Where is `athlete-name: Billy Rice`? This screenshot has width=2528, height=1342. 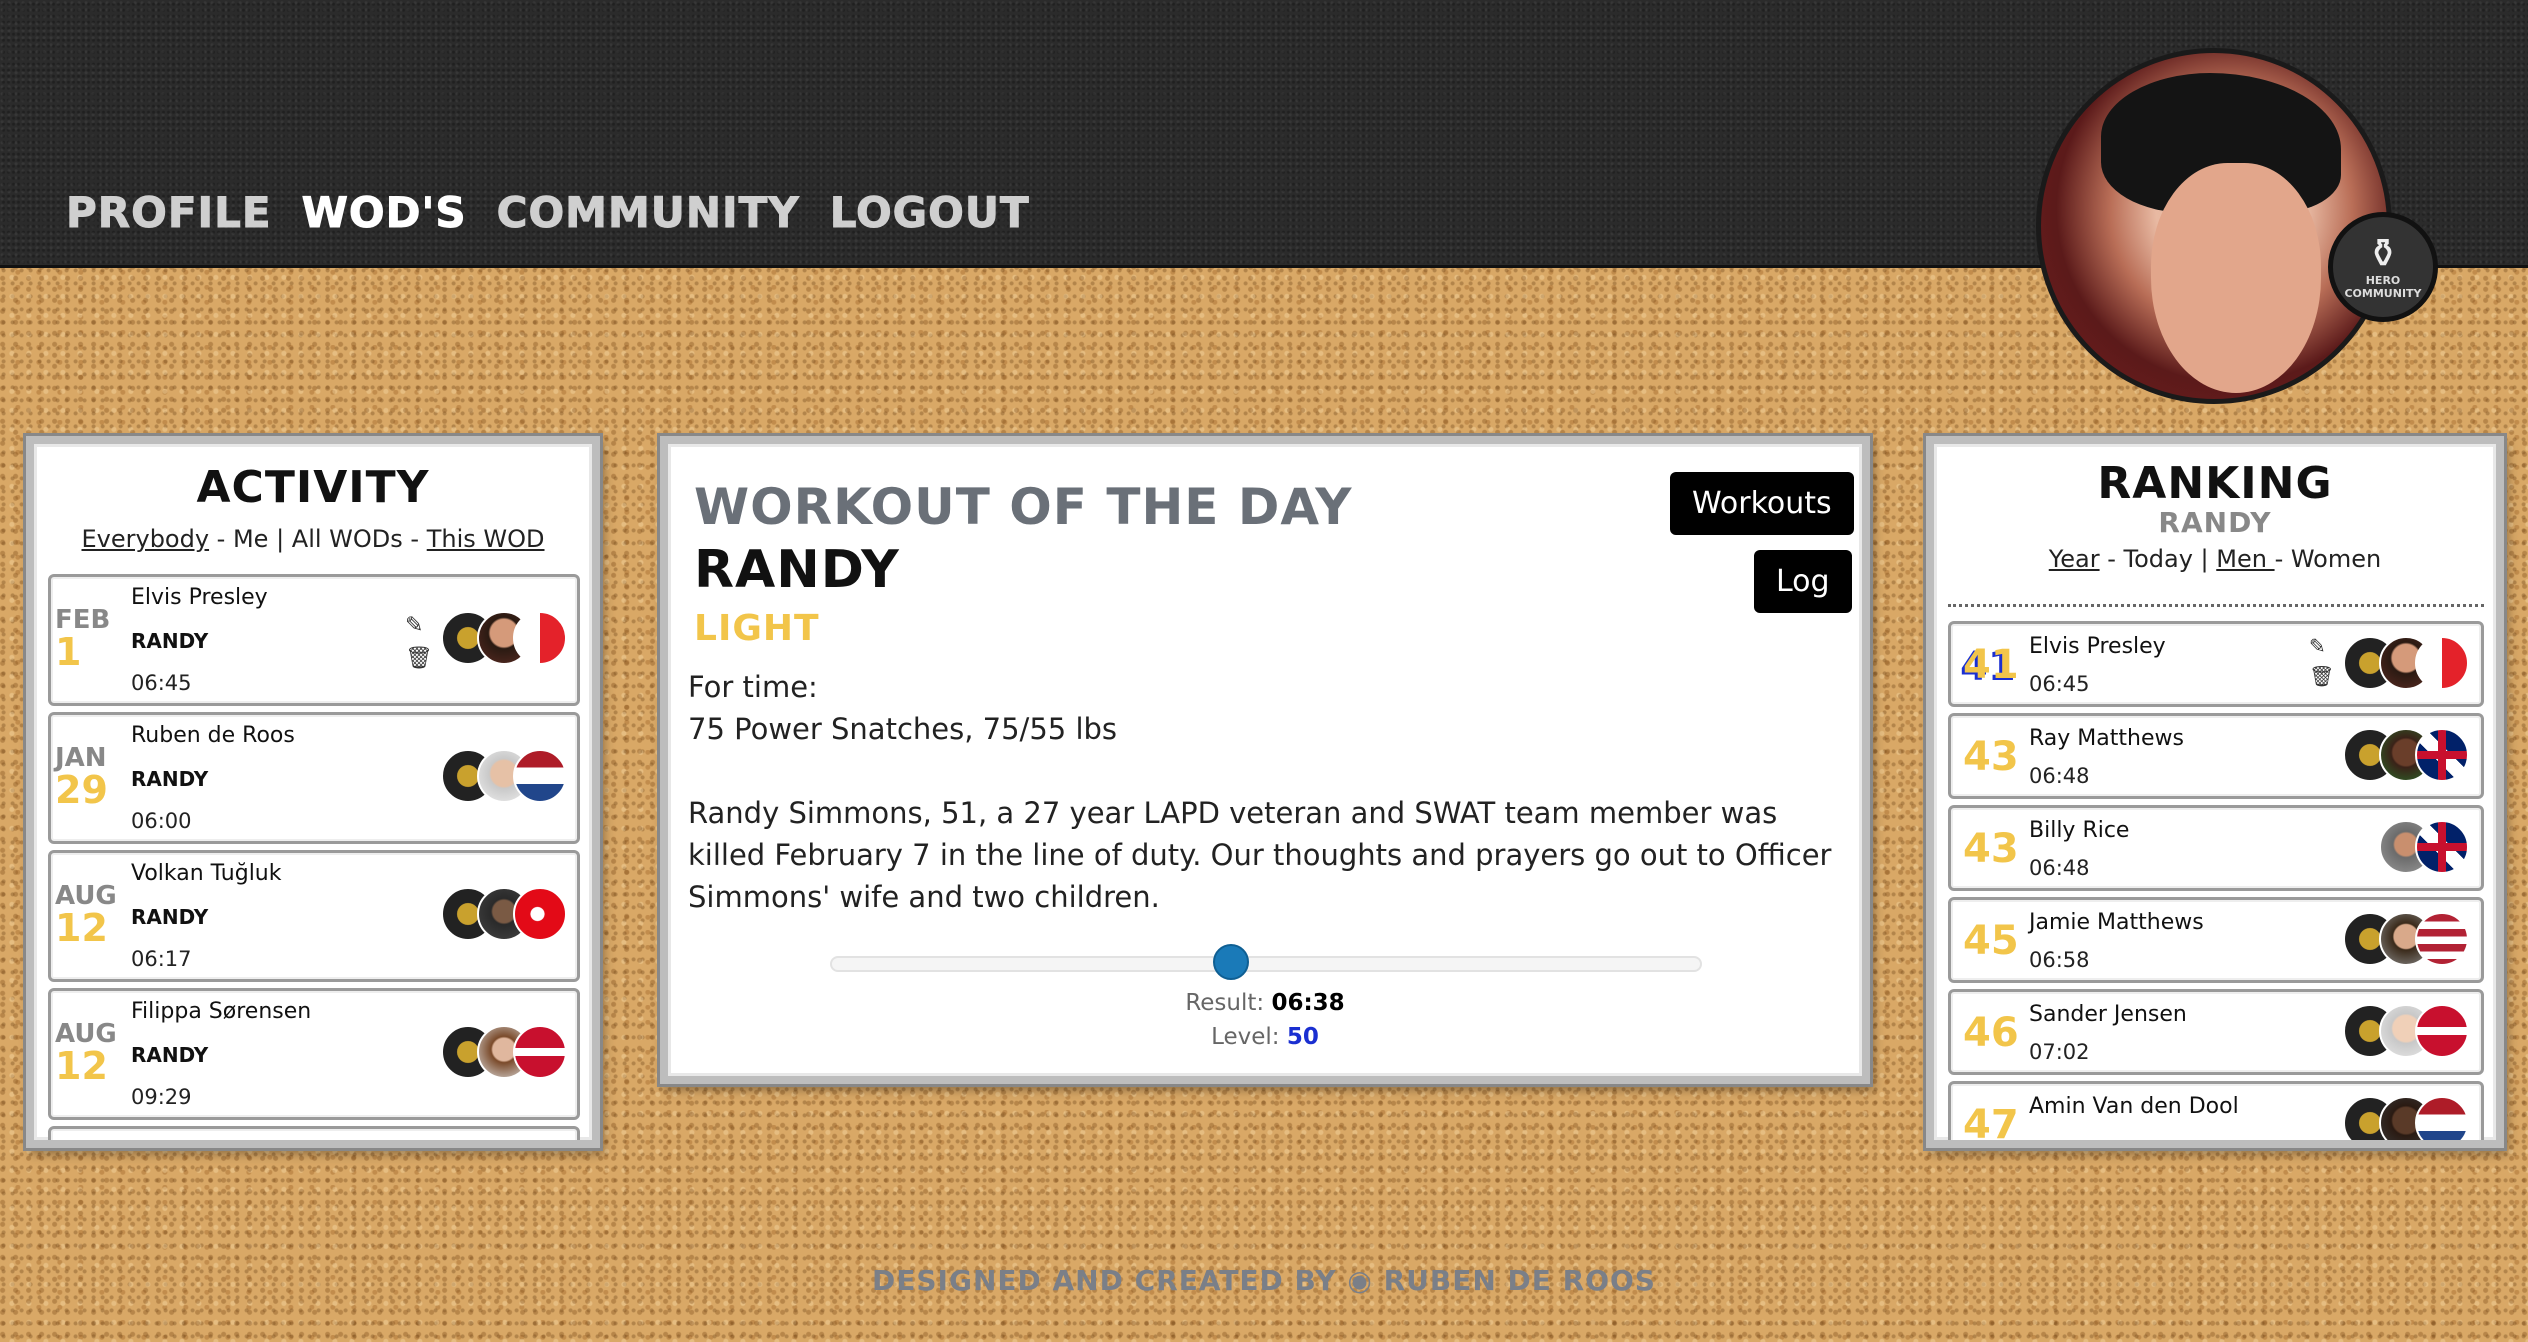
athlete-name: Billy Rice is located at coordinates (2079, 830).